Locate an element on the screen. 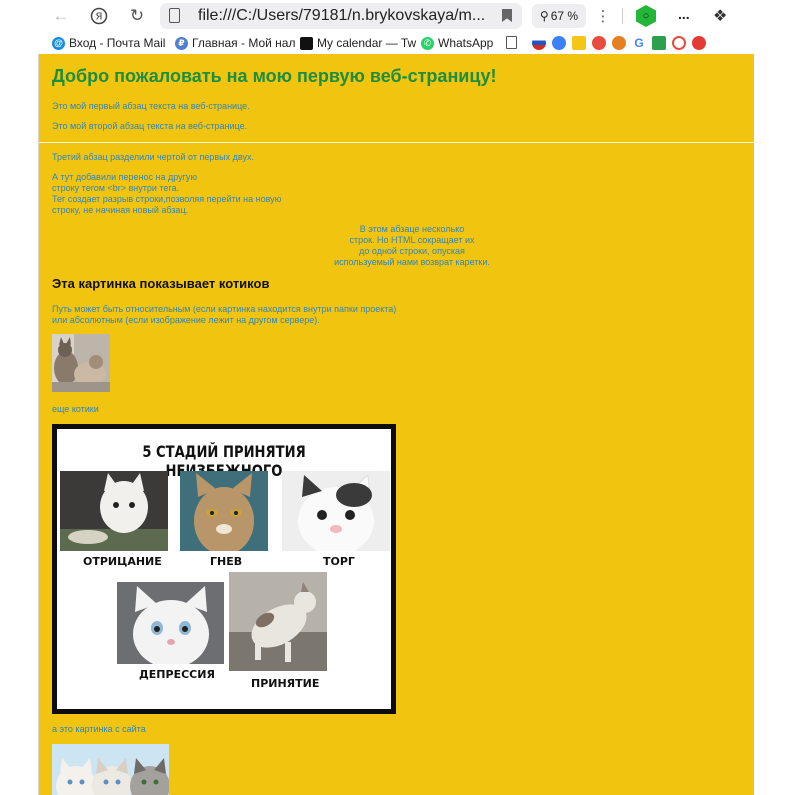 Image resolution: width=793 pixels, height=795 pixels. protect-extension-icon: ○ is located at coordinates (646, 16).